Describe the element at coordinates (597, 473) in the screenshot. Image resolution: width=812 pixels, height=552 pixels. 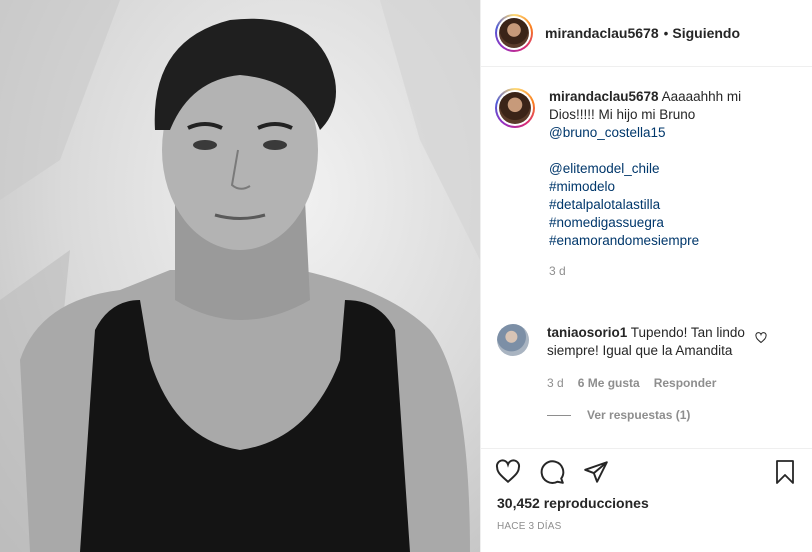
I see `share-icon` at that location.